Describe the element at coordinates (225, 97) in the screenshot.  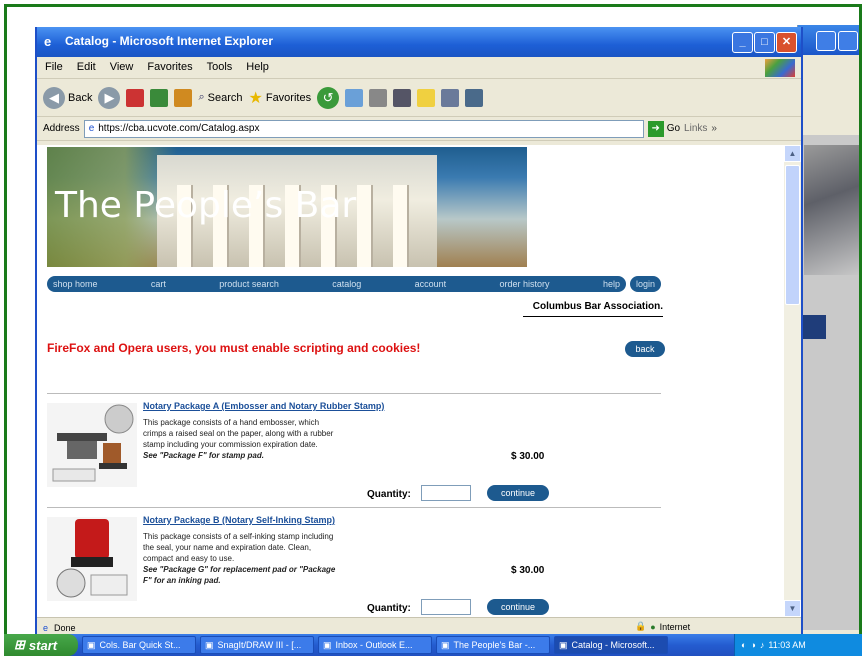
I see `search-label: Search` at that location.